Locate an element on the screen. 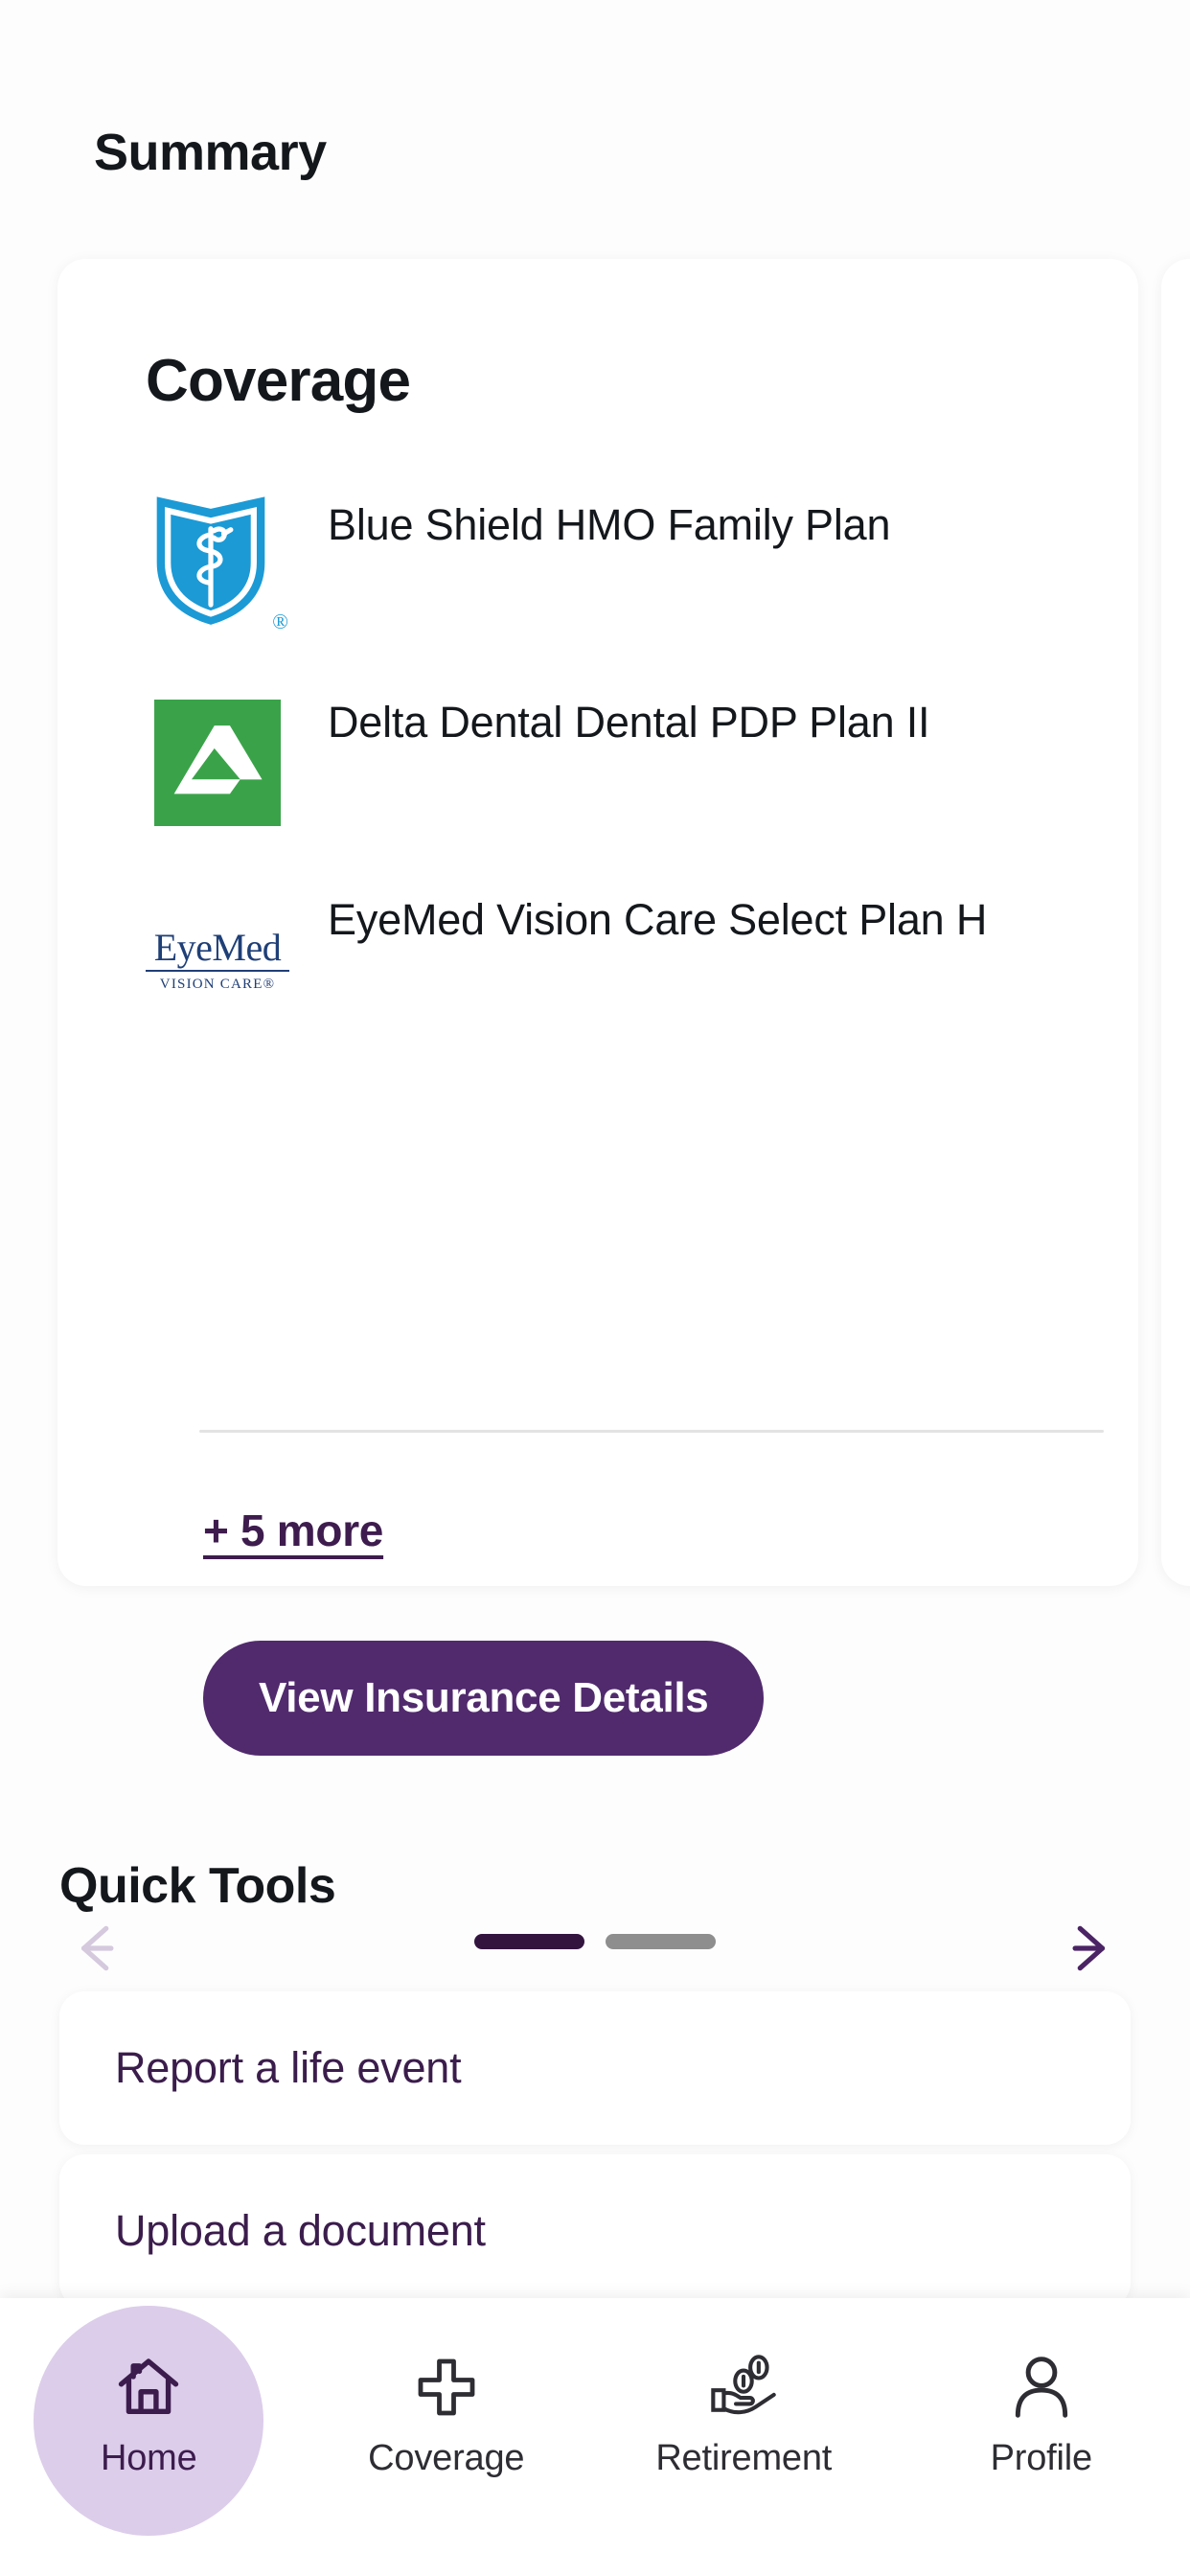 The height and width of the screenshot is (2576, 1190). hand-coins-icon is located at coordinates (744, 2387).